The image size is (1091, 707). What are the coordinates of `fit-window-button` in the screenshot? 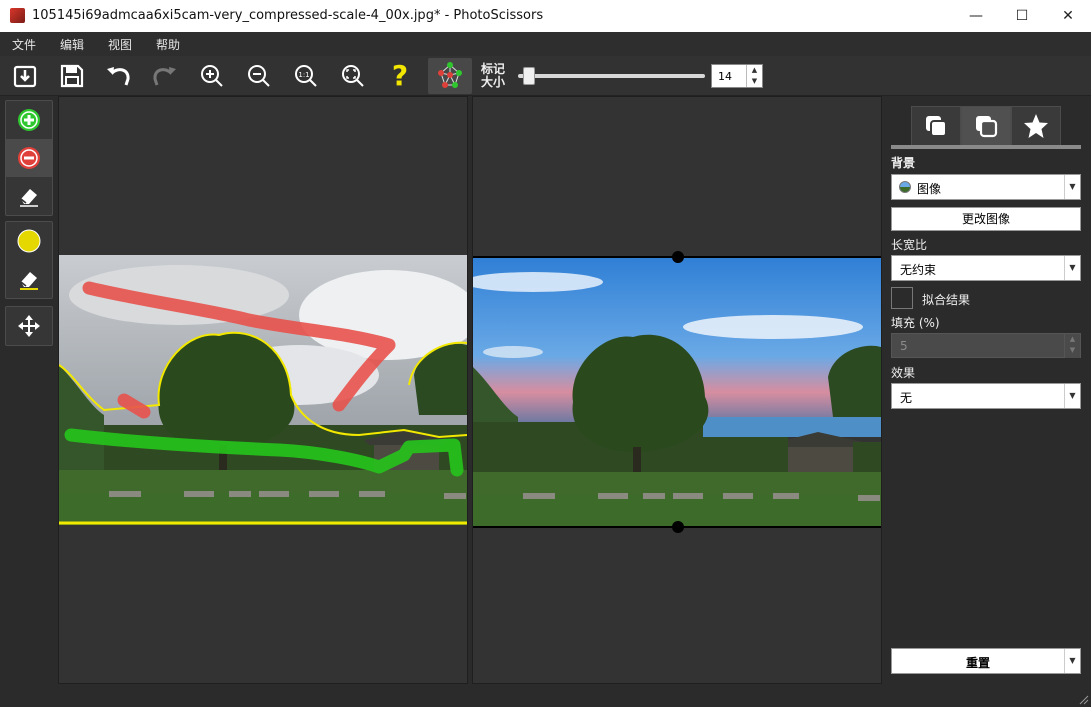 It's located at (353, 76).